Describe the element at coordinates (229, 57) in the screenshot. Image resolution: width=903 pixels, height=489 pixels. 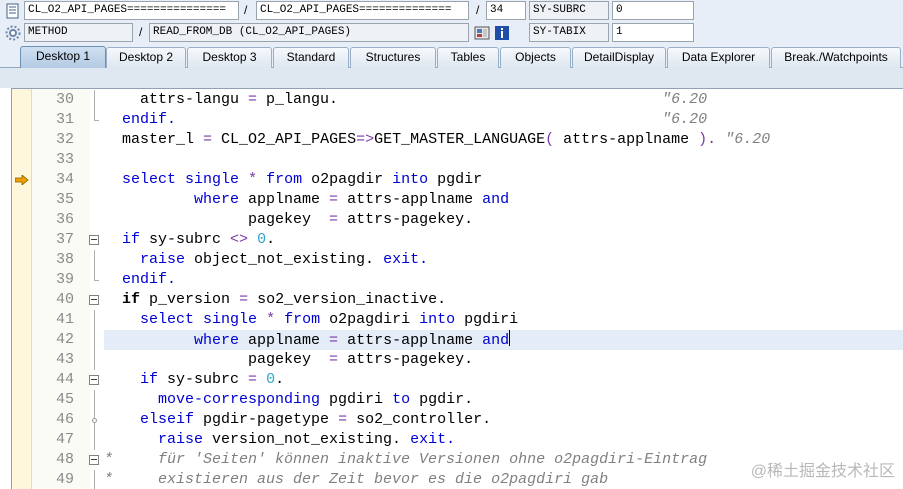
I see `tab-desktop-3: Desktop 3` at that location.